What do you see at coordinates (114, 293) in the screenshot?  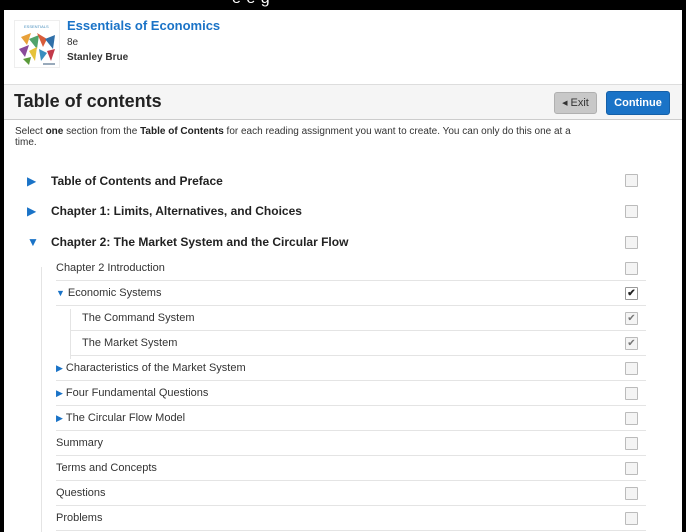 I see `section-label: Economic Systems` at bounding box center [114, 293].